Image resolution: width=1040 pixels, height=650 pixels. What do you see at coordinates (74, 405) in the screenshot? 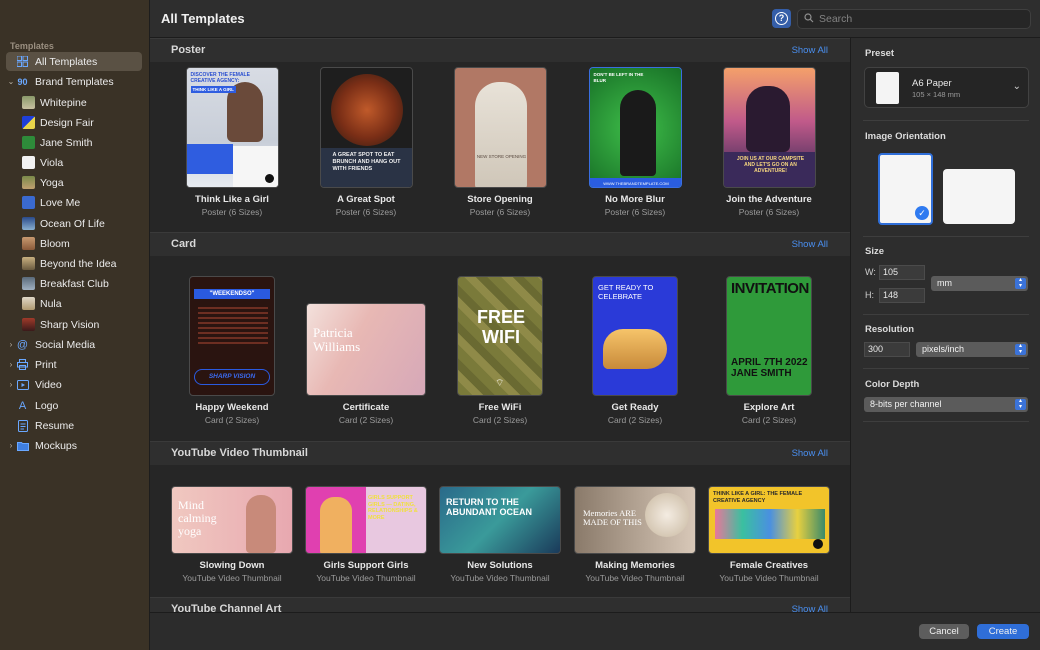
I see `sidebar-item-logo: A Logo` at bounding box center [74, 405].